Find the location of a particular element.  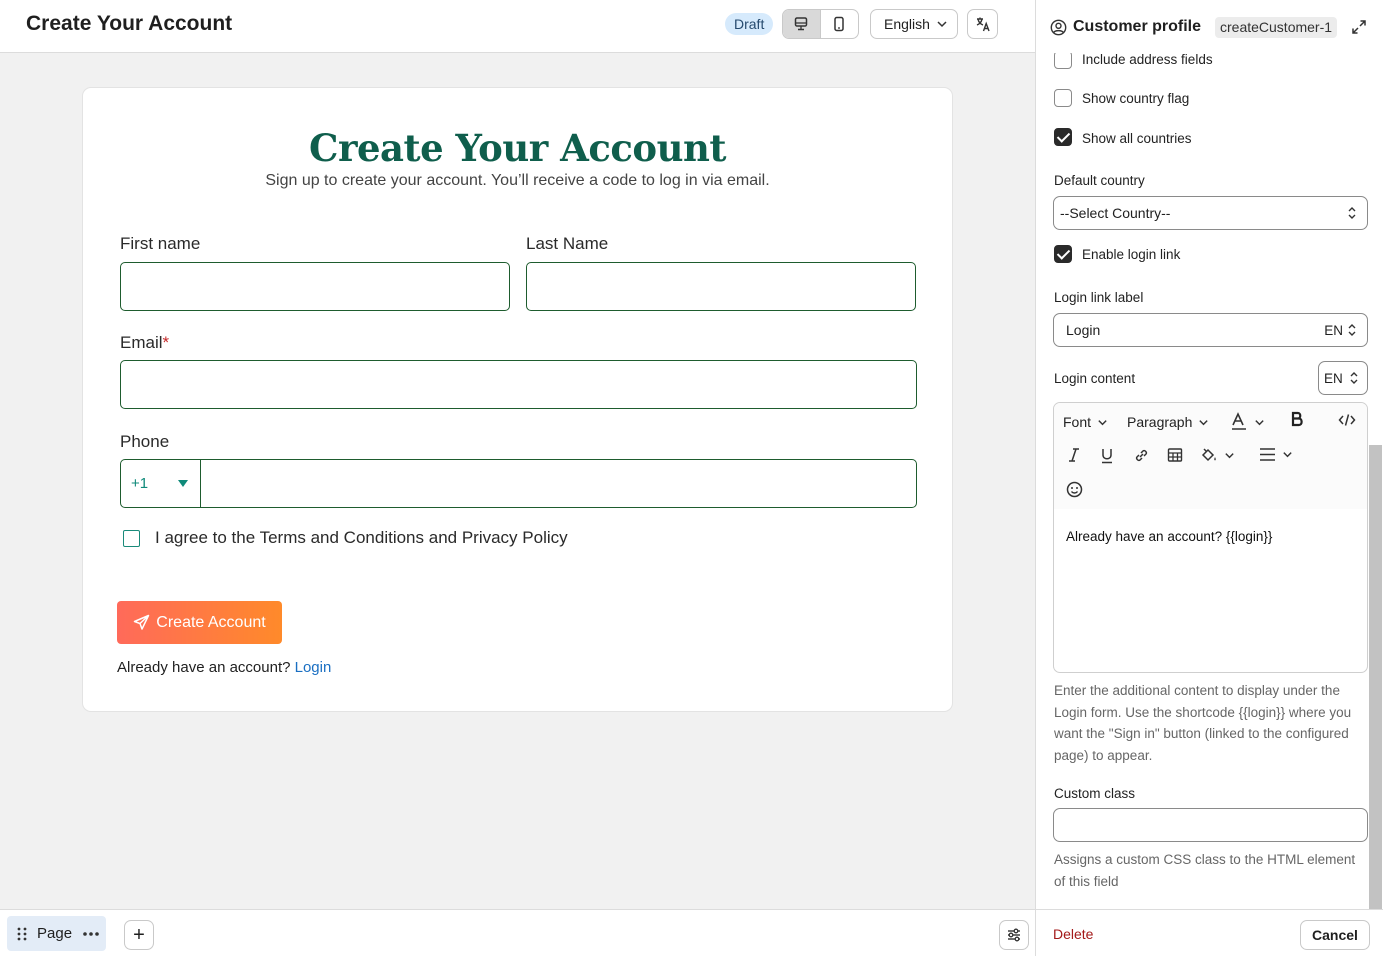

translate-icon is located at coordinates (983, 24).